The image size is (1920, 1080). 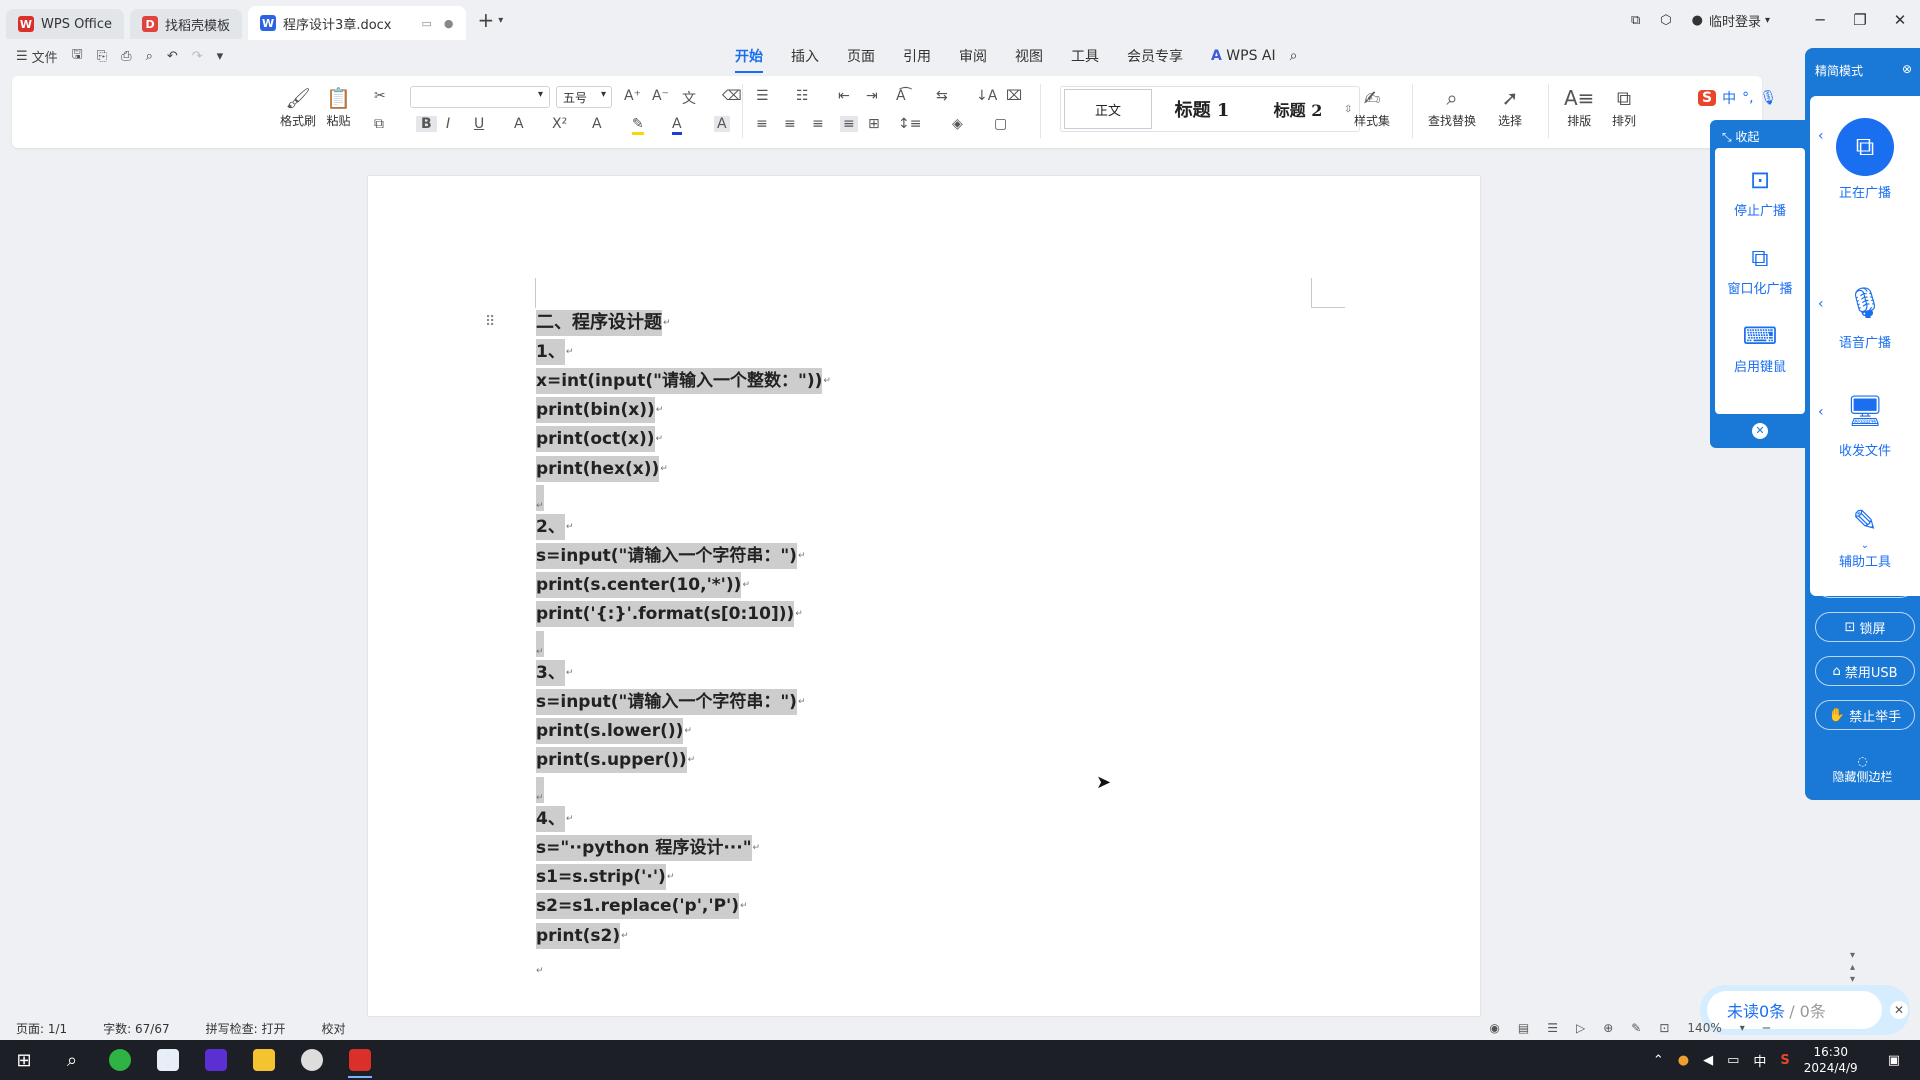 I want to click on numbered-list-icon: ☷, so click(x=802, y=96).